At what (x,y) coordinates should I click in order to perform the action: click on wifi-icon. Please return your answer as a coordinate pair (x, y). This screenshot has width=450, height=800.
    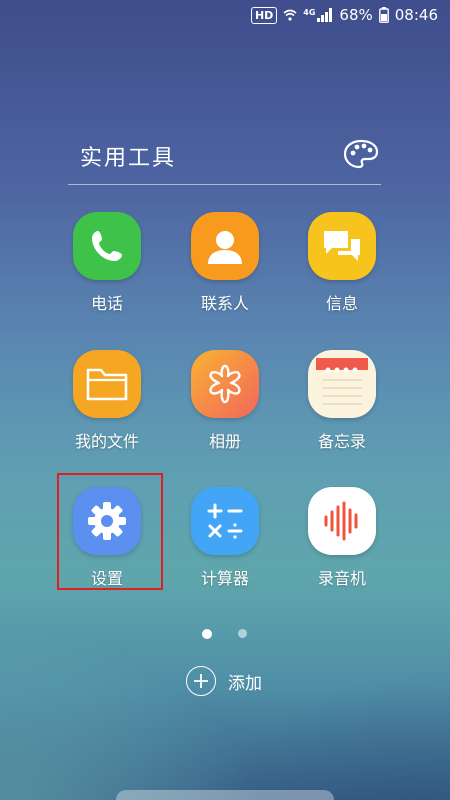
    Looking at the image, I should click on (290, 15).